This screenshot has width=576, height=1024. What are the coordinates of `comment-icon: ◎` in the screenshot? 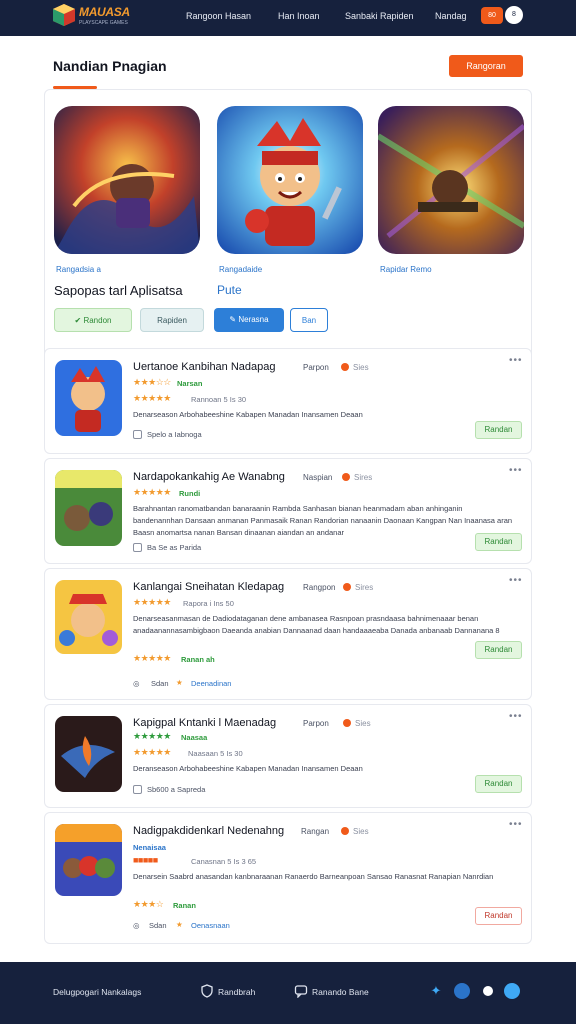 It's located at (136, 925).